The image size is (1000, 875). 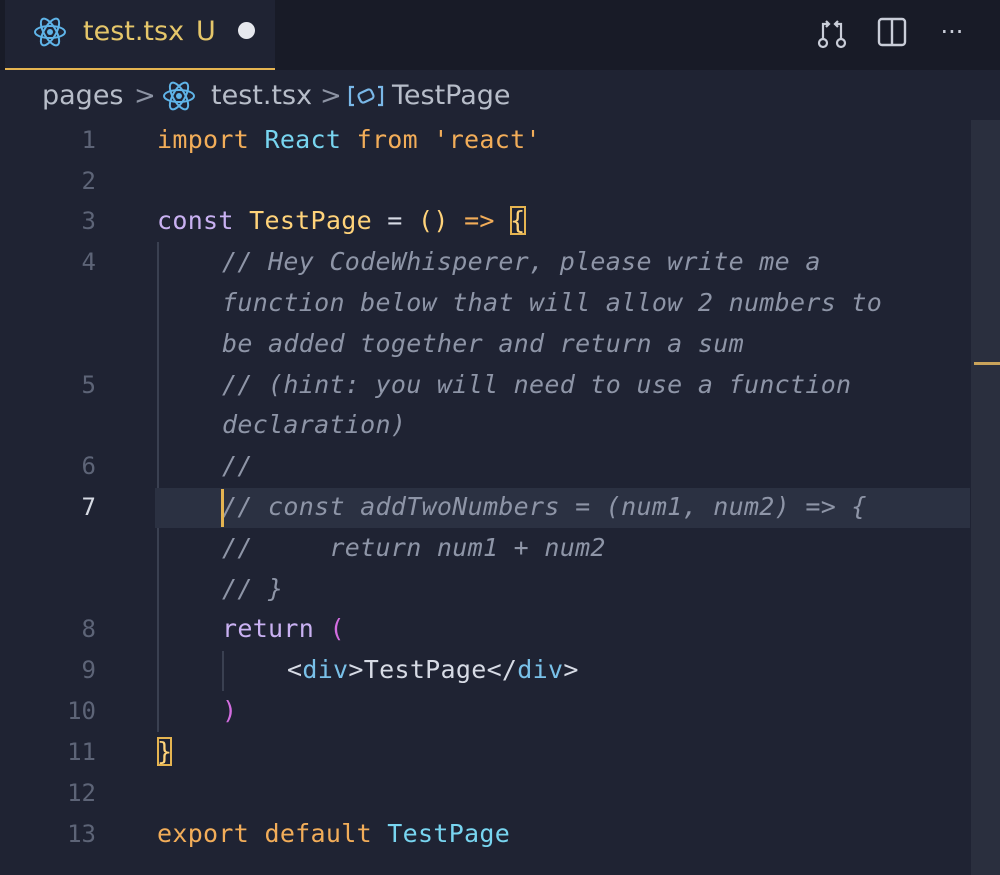 What do you see at coordinates (387, 139) in the screenshot?
I see `token-keyword: from` at bounding box center [387, 139].